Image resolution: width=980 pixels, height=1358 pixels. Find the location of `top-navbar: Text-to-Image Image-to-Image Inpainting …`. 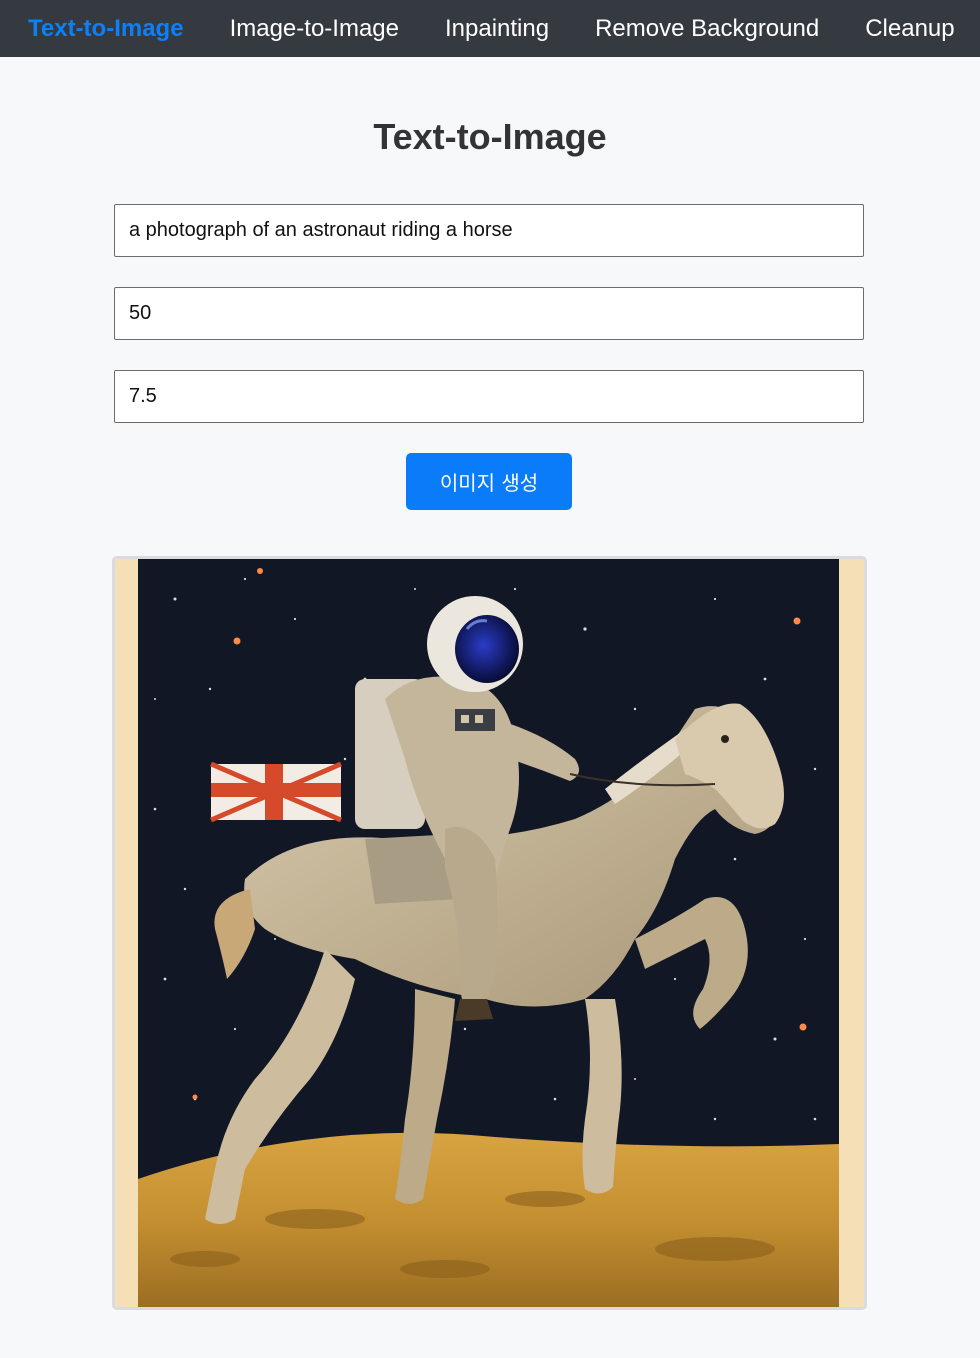

top-navbar: Text-to-Image Image-to-Image Inpainting … is located at coordinates (490, 28).